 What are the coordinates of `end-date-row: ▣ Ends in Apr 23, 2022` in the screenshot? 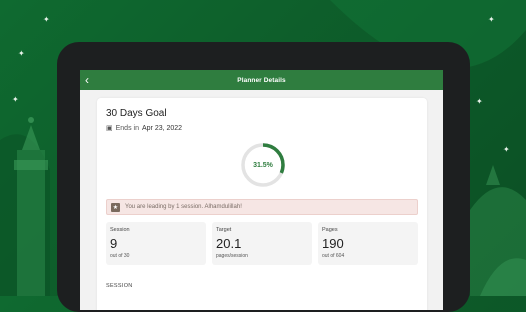 It's located at (144, 128).